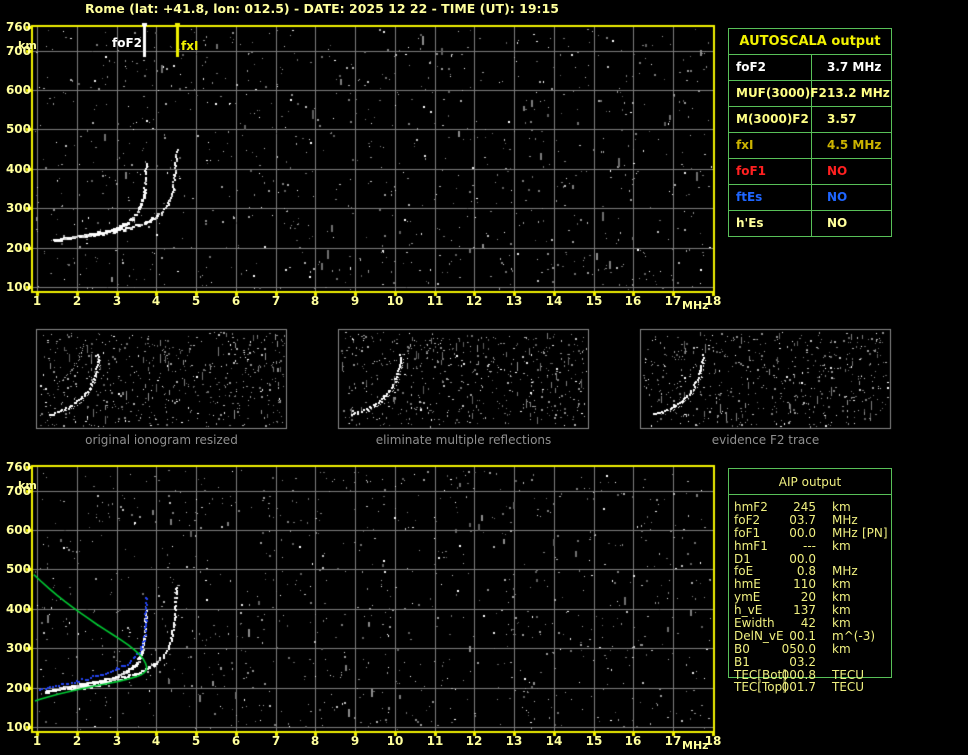 The width and height of the screenshot is (968, 755). I want to click on aip-row-value: 0.8, so click(806, 571).